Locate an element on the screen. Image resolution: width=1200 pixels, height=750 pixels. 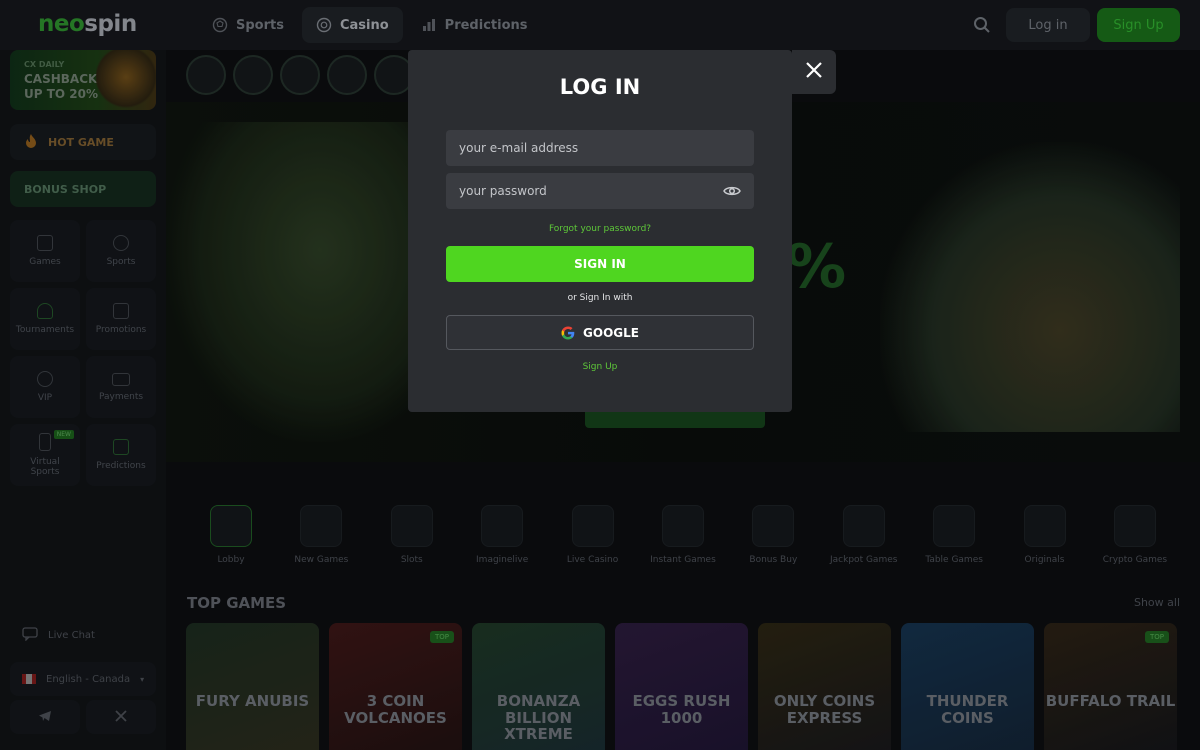
google-sign-in-button: GOOGLE is located at coordinates (600, 332).